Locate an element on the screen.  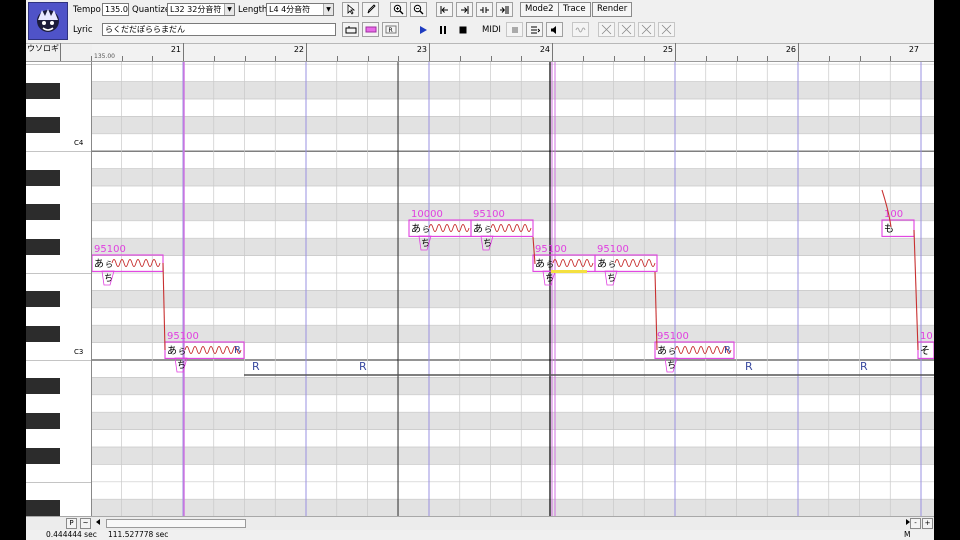
mode2-button: Mode2 is located at coordinates (539, 9).